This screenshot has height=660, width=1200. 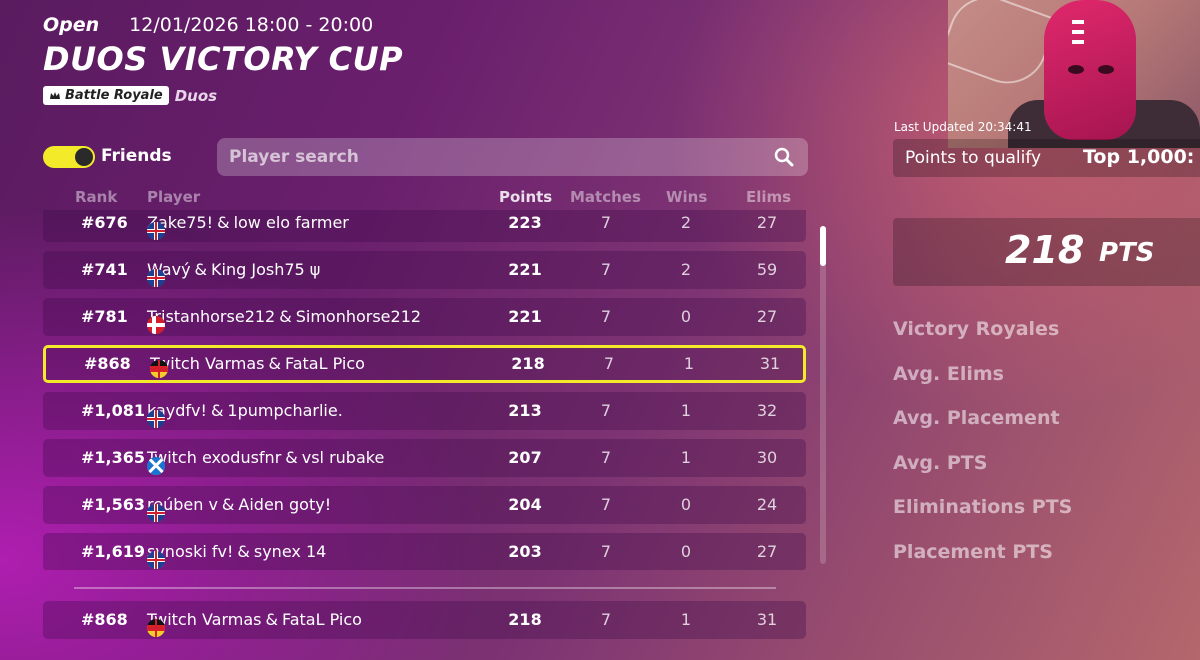 I want to click on row-points: 204, so click(x=525, y=504).